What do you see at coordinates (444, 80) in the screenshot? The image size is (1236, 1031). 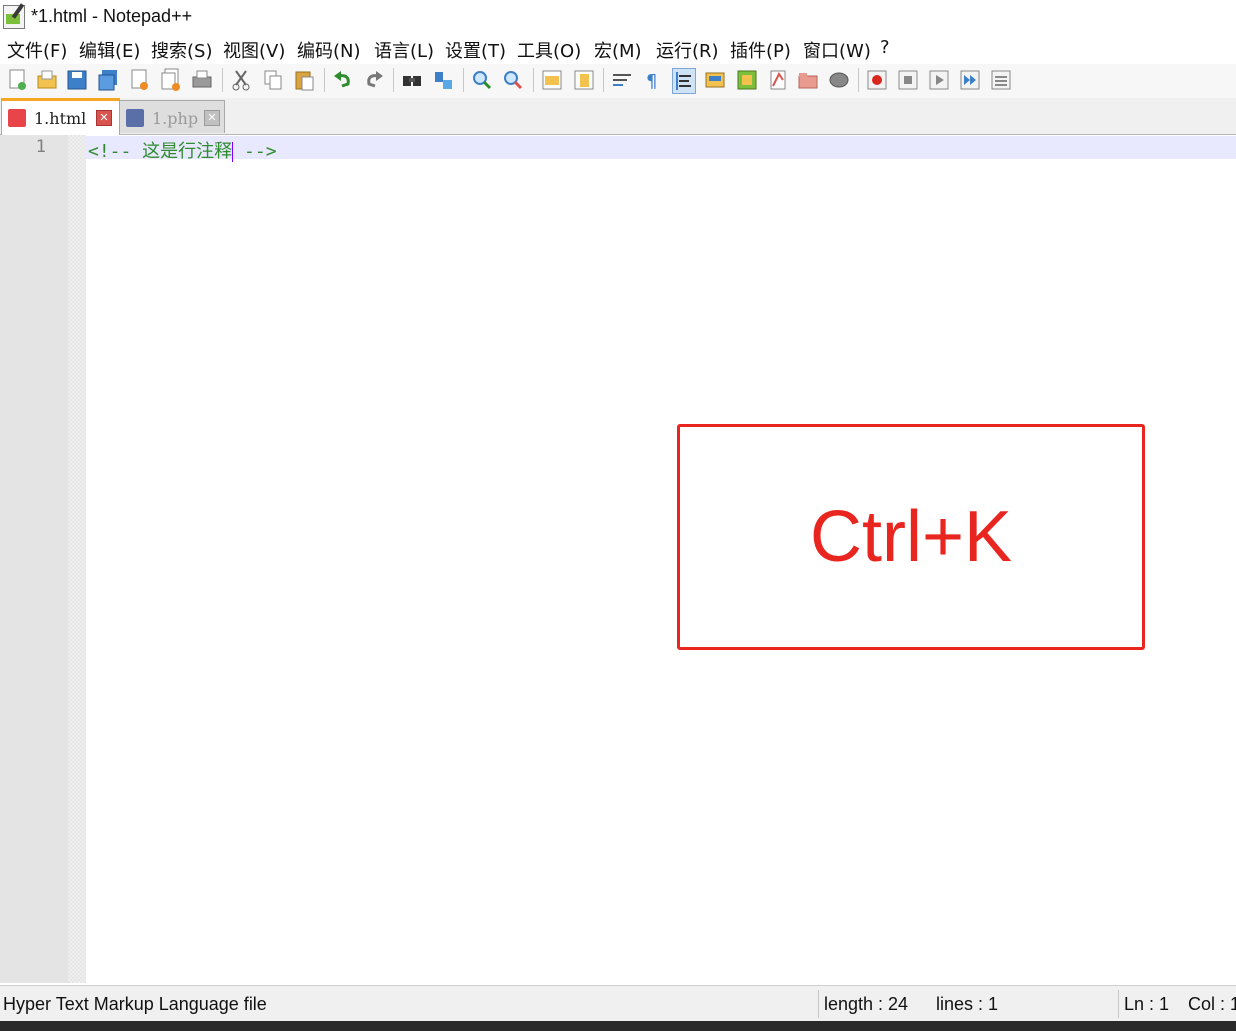 I see `replace-icon` at bounding box center [444, 80].